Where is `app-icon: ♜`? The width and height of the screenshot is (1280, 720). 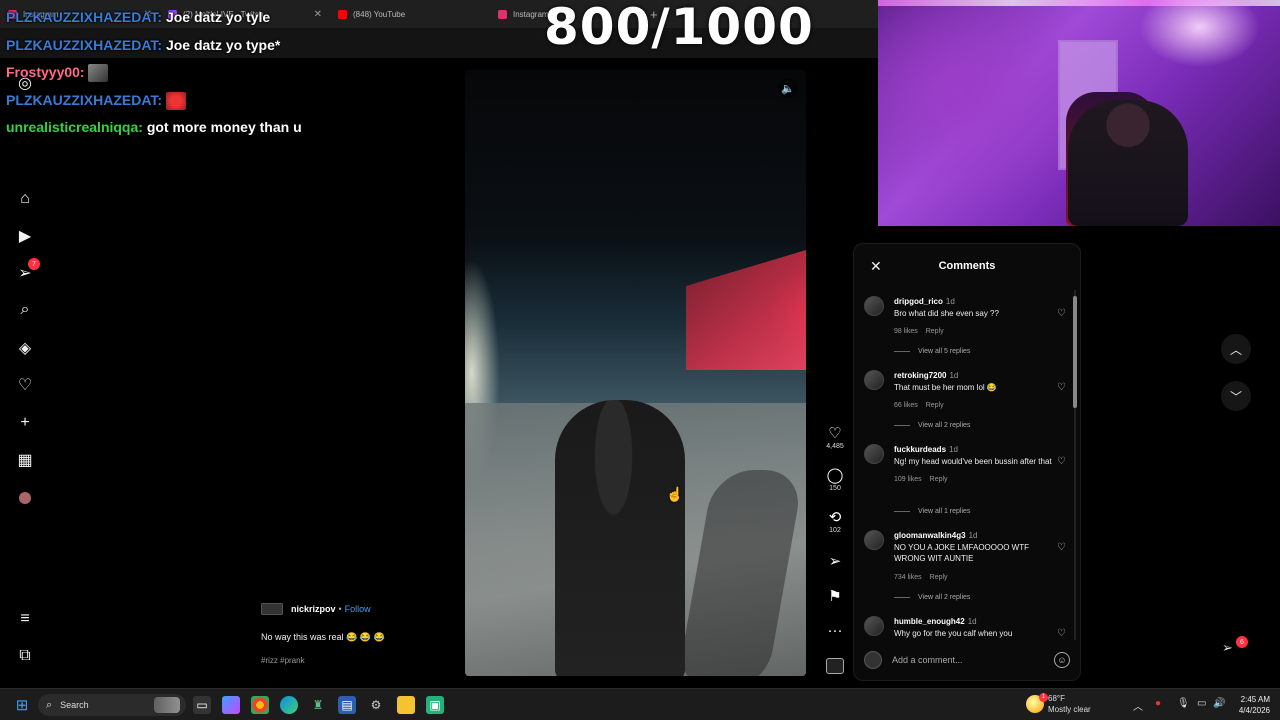
app-icon: ♜ is located at coordinates (318, 705).